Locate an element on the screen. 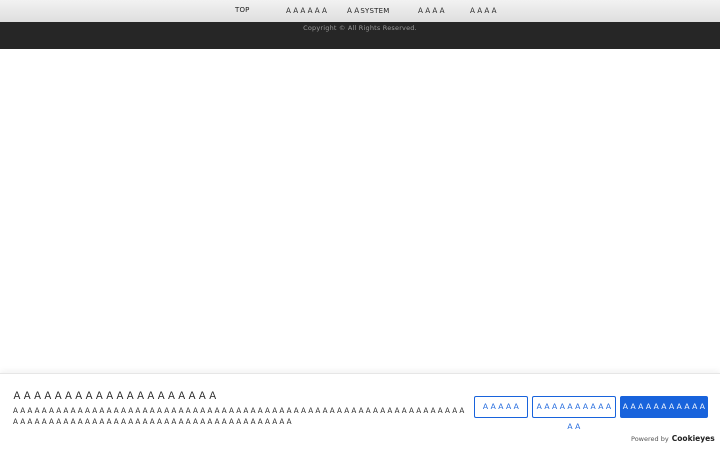 Image resolution: width=720 pixels, height=451 pixels. reject-all-button: ＡＡＡＡＡＡＡＡＡＡＡＡ is located at coordinates (574, 413).